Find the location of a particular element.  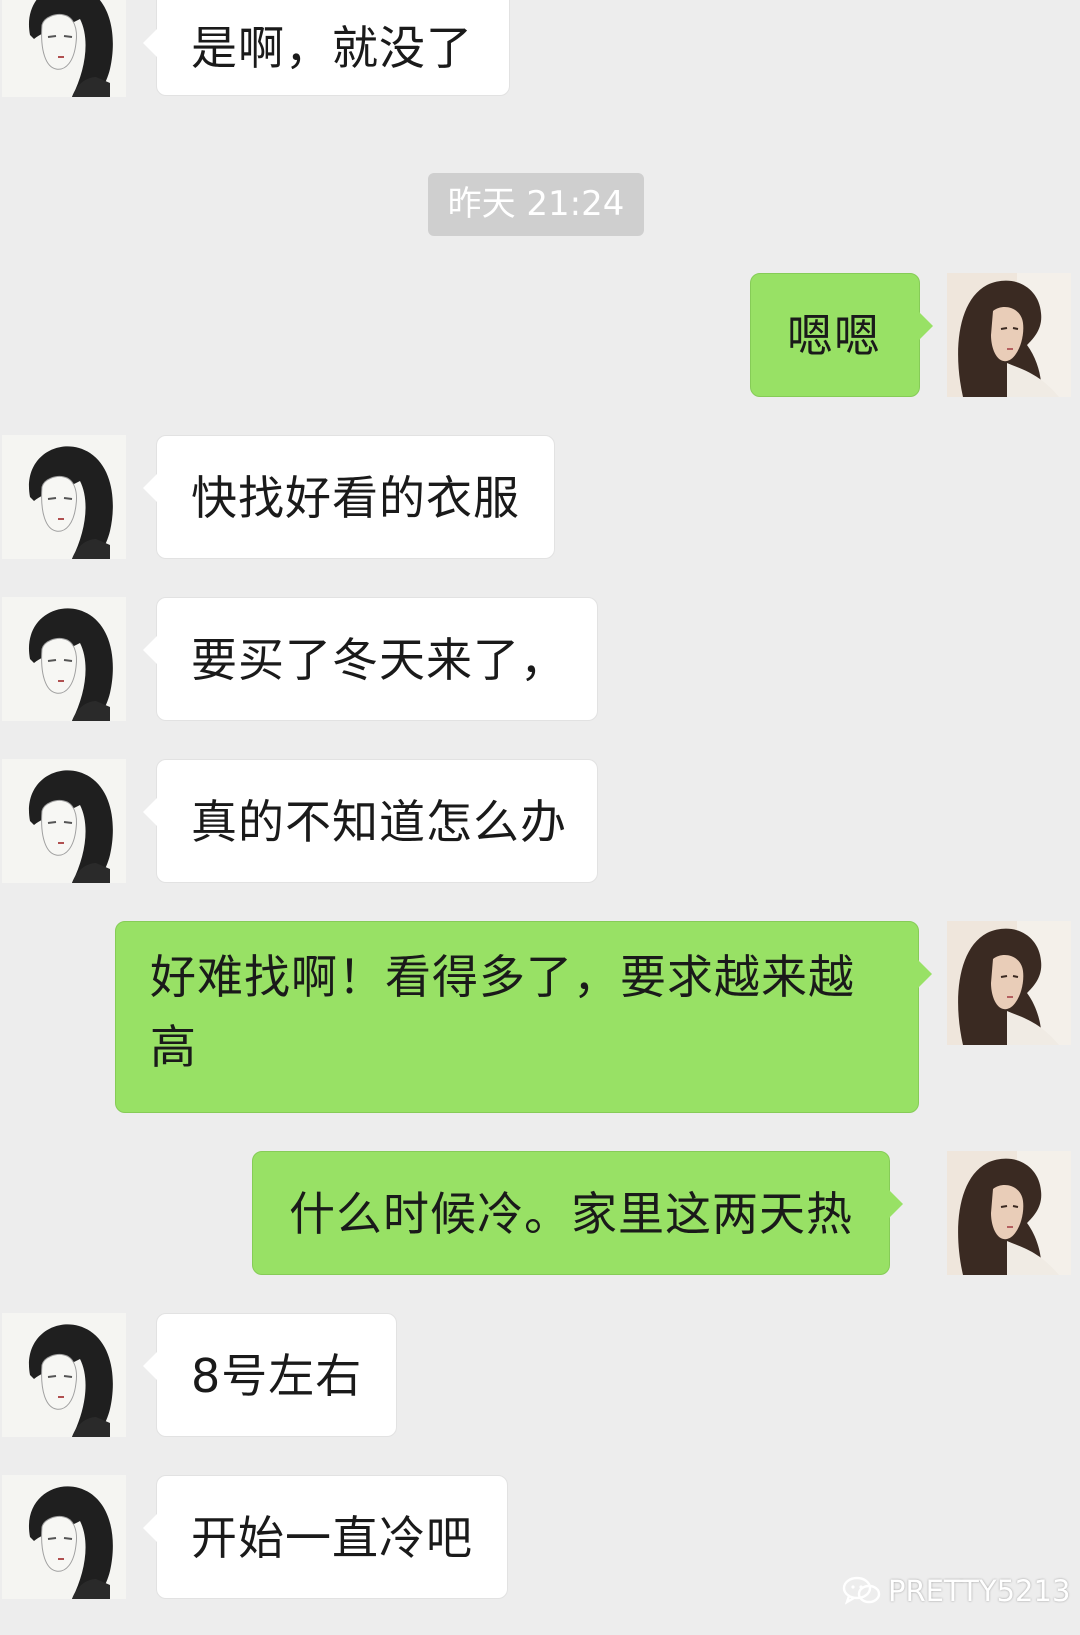

message-text: 开始一直冷吧 is located at coordinates (332, 1538).